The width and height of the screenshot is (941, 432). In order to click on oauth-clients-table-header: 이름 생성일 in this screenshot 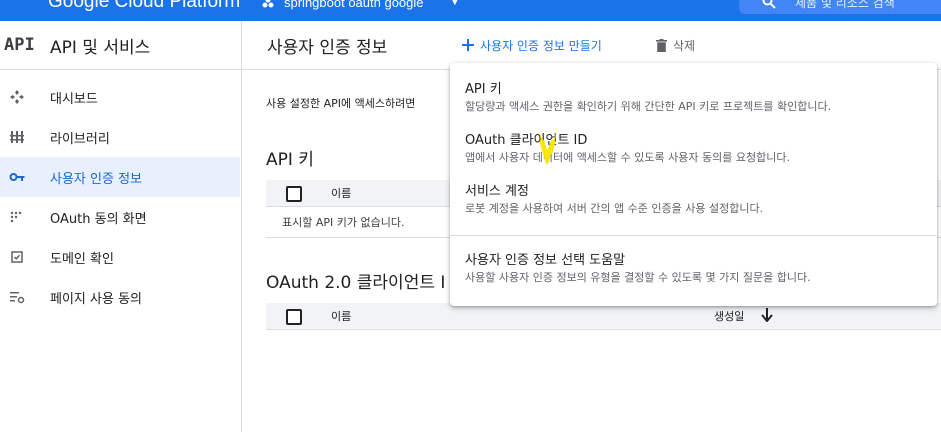, I will do `click(603, 316)`.